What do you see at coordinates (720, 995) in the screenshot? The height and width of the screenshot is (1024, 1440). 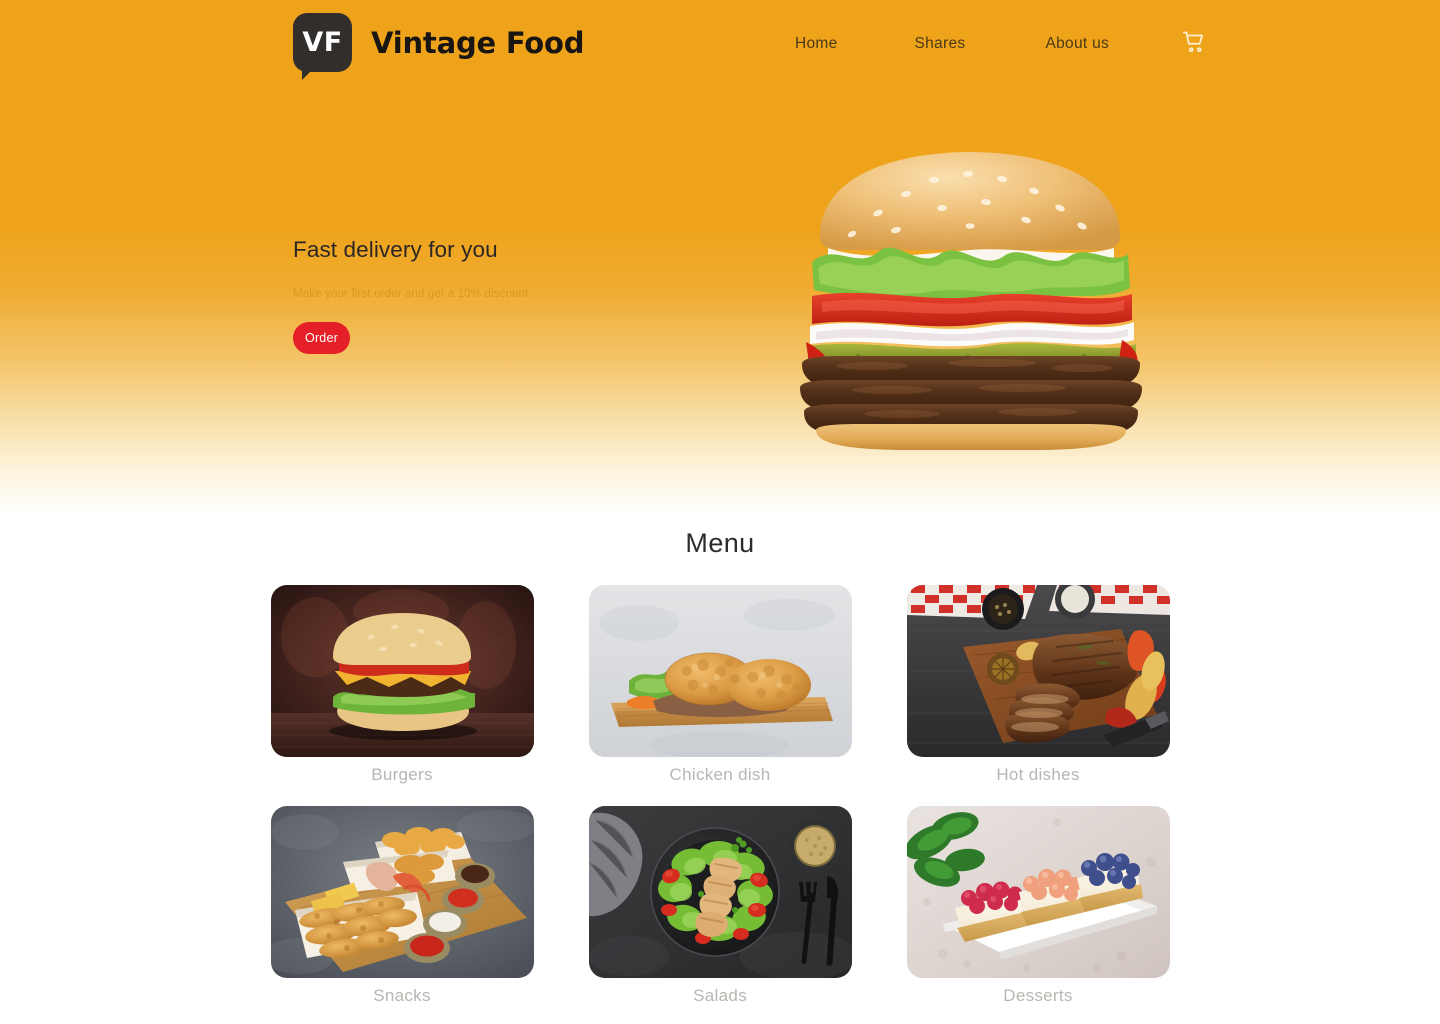 I see `menu-card-label: Salads` at bounding box center [720, 995].